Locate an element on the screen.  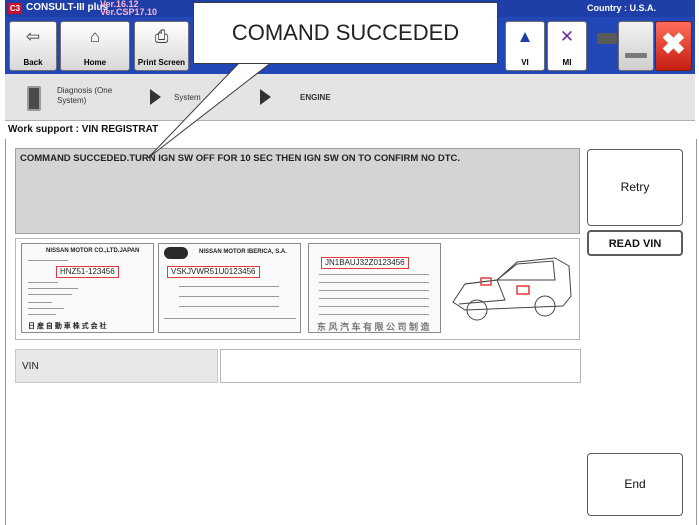
callout-label: COMAND SUCCEDED is located at coordinates (345, 33).